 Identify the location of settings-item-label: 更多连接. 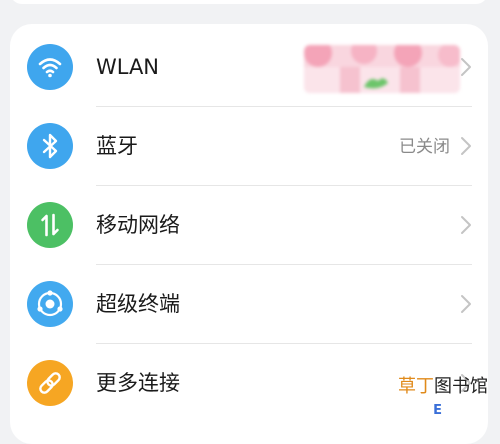
(138, 383).